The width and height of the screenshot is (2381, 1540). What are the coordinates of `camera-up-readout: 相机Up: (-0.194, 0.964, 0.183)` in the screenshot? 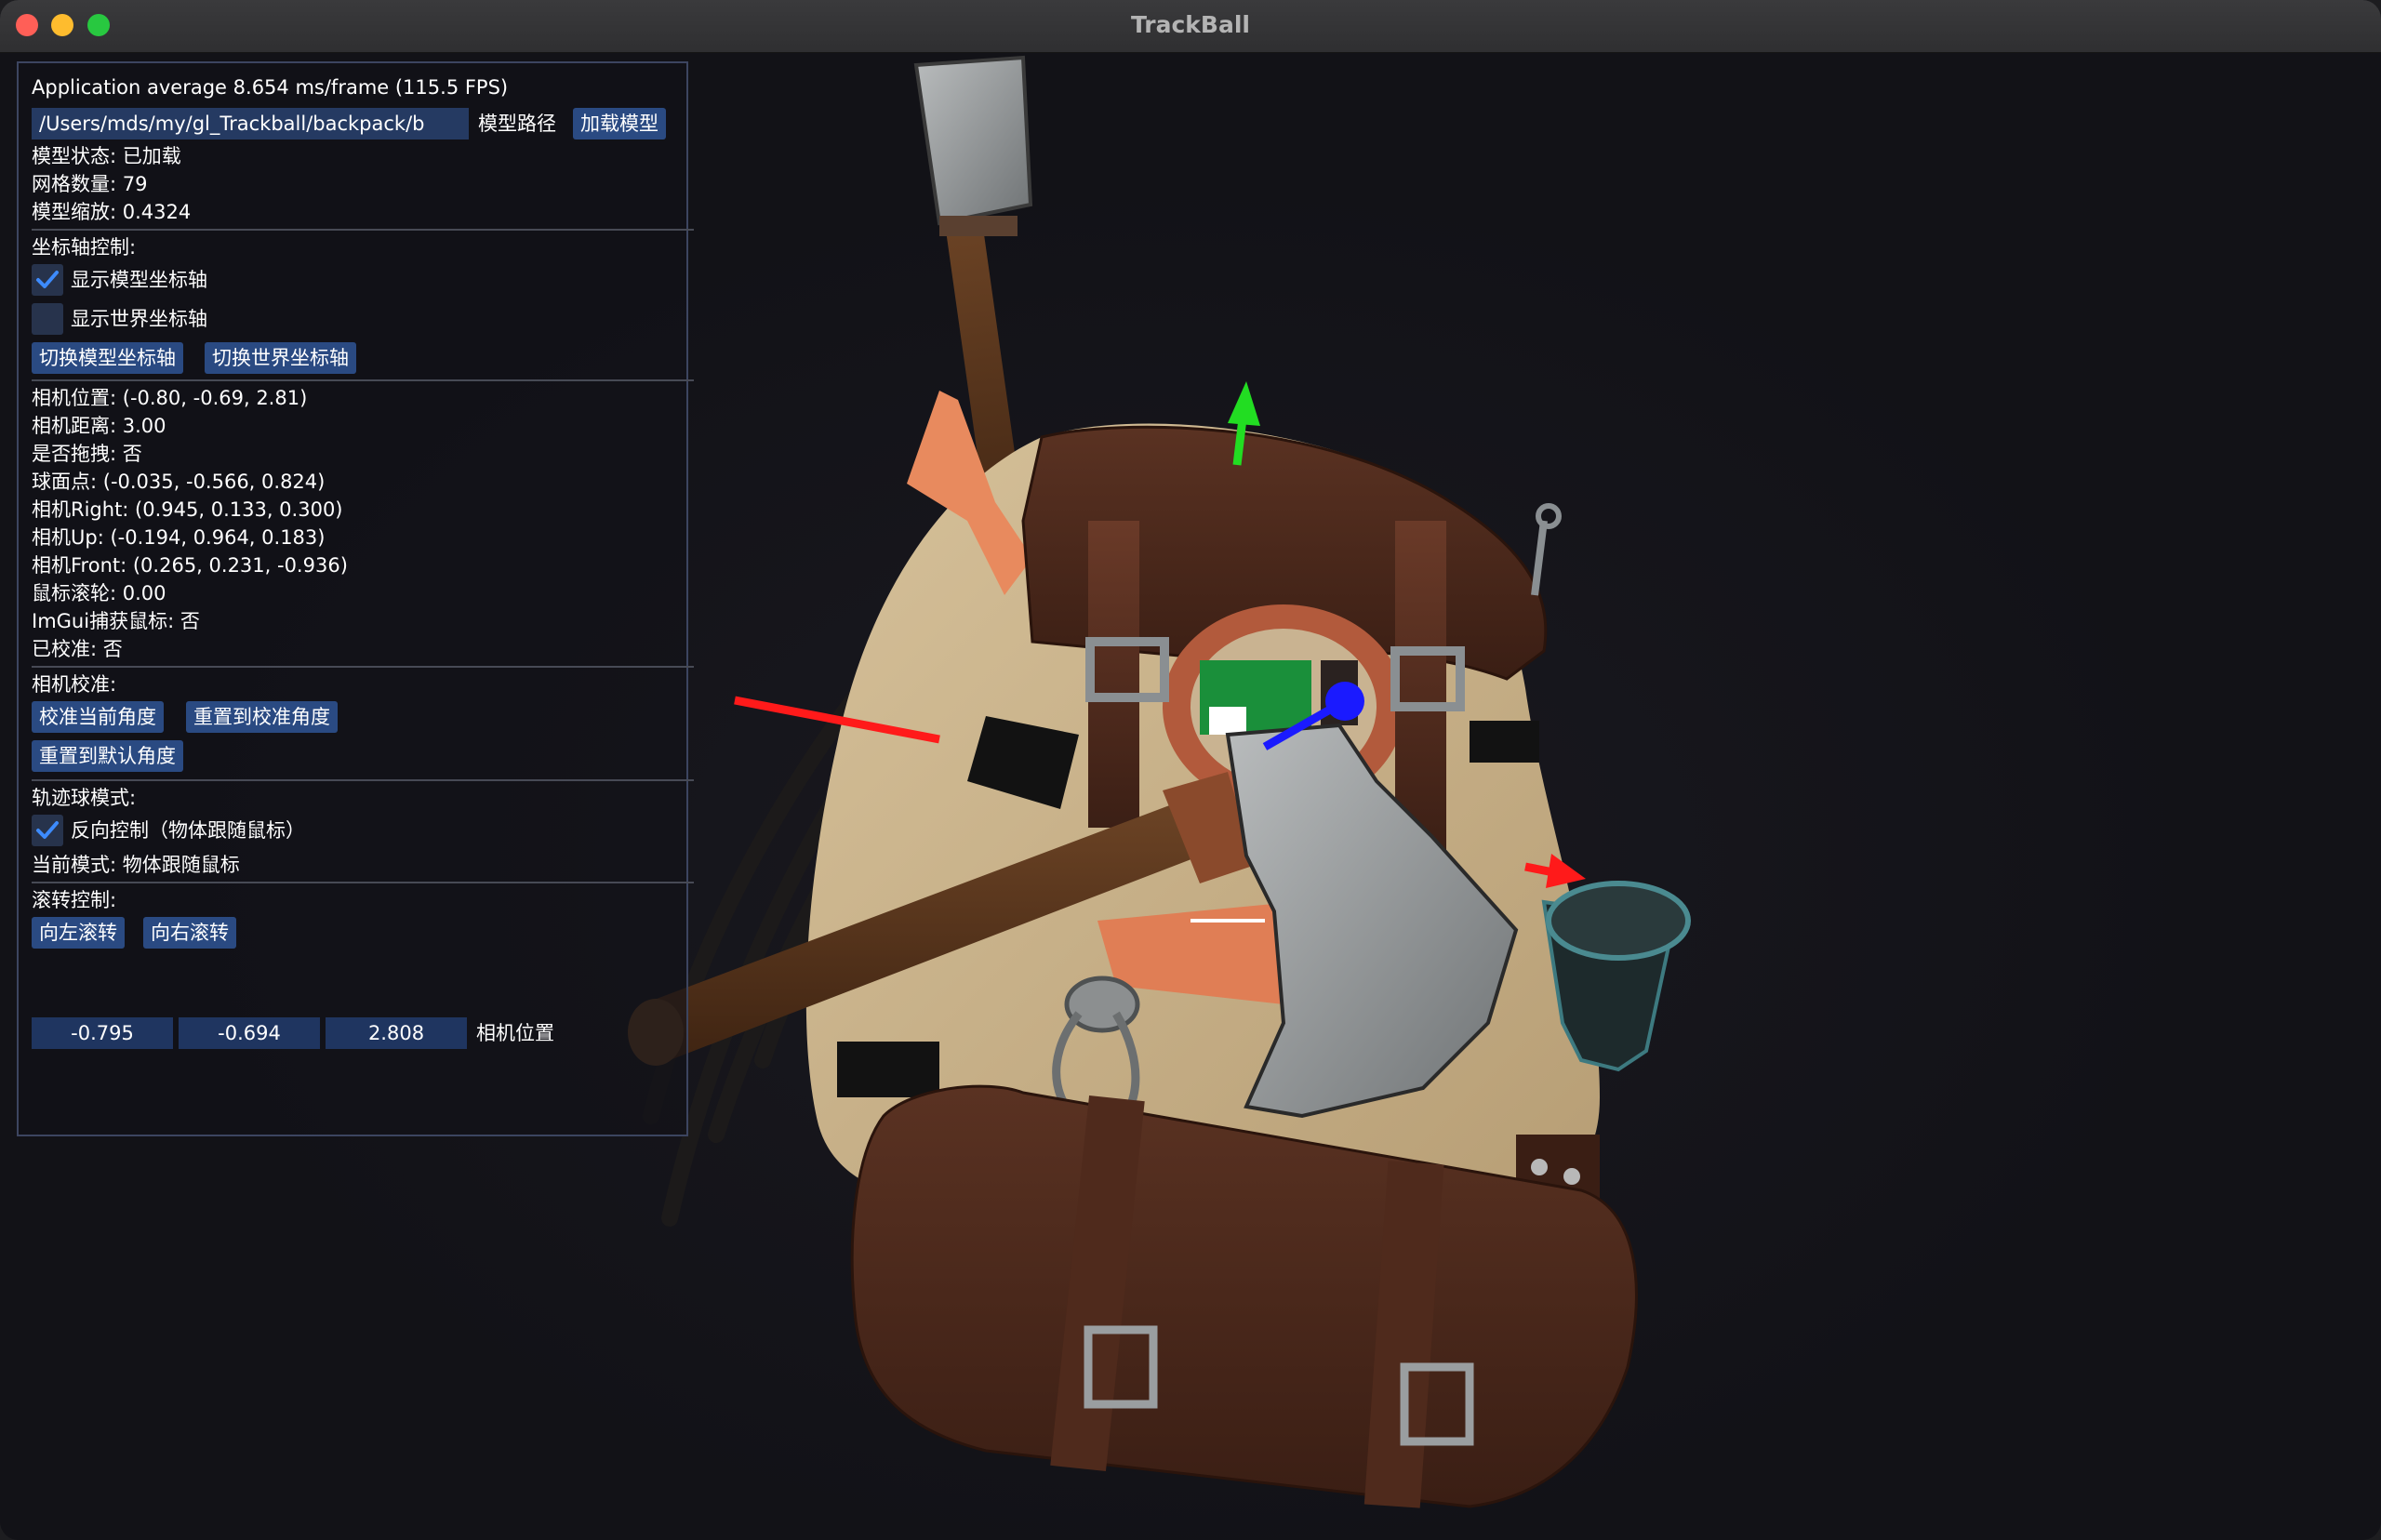 It's located at (179, 537).